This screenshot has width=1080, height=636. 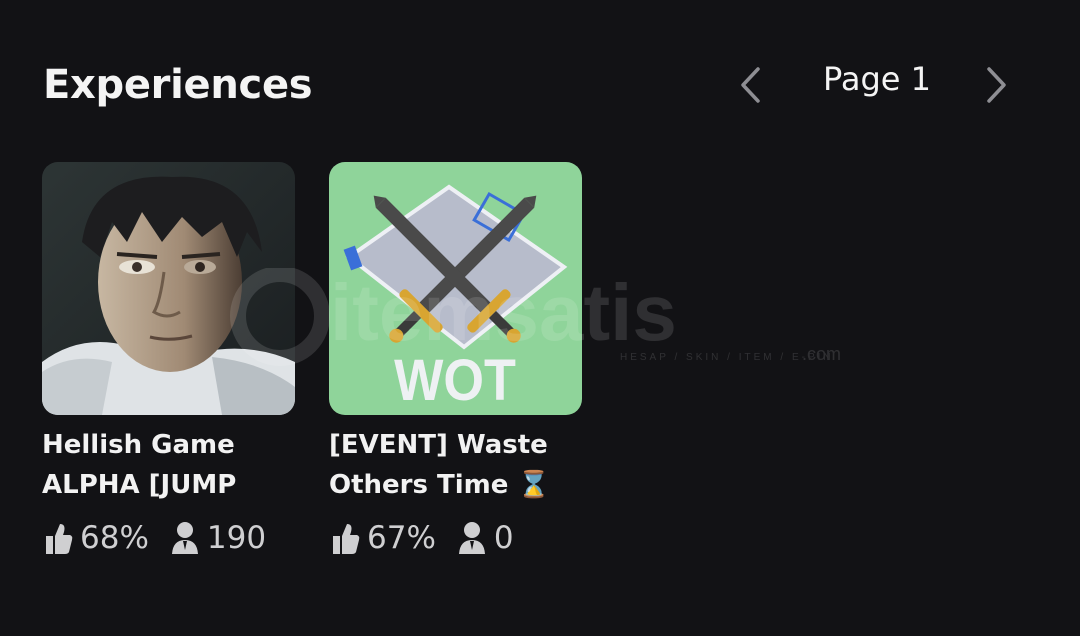 What do you see at coordinates (138, 445) in the screenshot?
I see `experience-title-line: Hellish Game` at bounding box center [138, 445].